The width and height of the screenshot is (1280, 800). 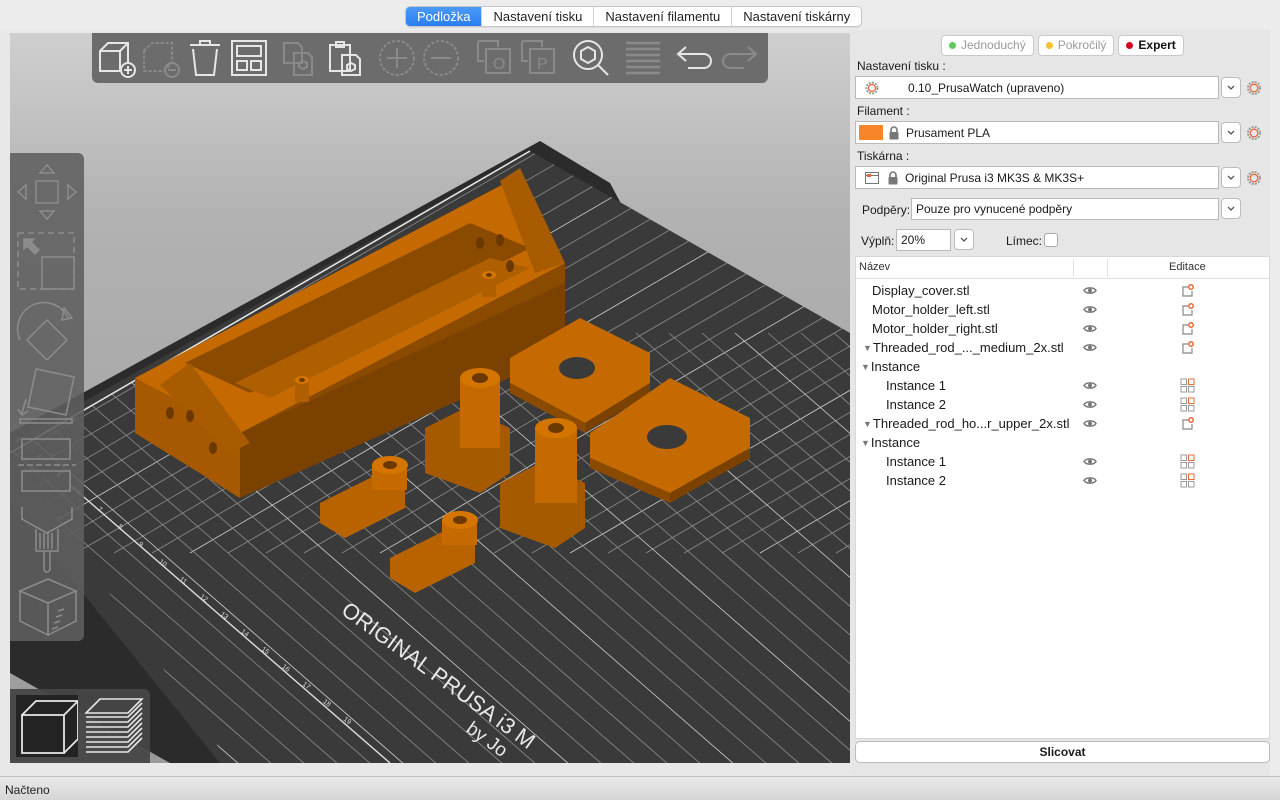 I want to click on paint-supports-button, so click(x=47, y=539).